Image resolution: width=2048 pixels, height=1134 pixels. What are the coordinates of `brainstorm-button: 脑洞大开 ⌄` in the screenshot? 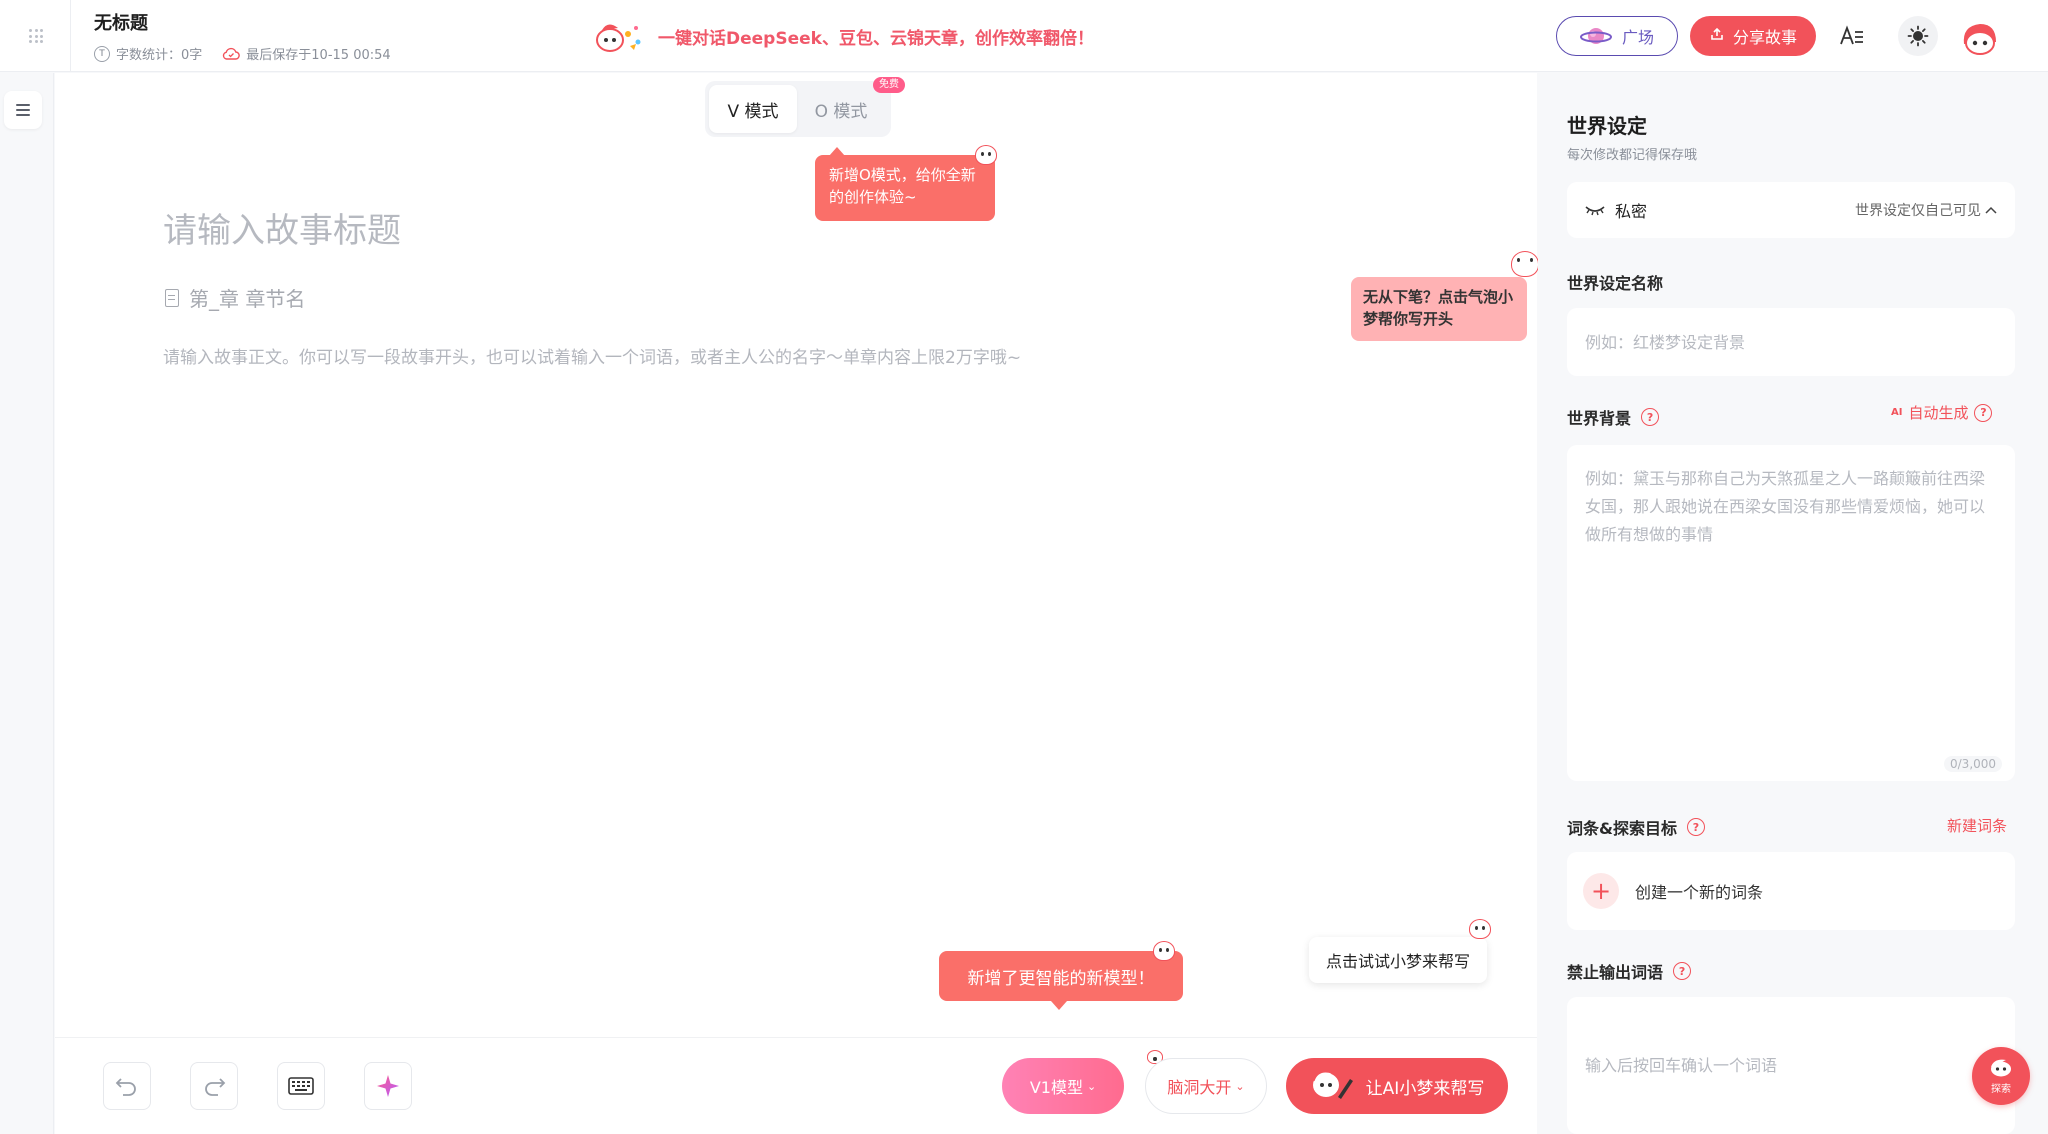 It's located at (1206, 1086).